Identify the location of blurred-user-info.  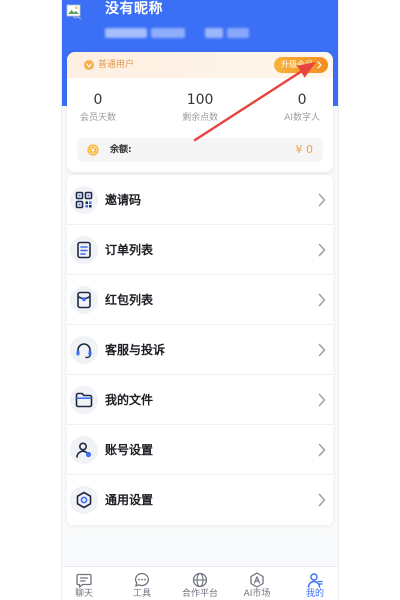
(180, 33).